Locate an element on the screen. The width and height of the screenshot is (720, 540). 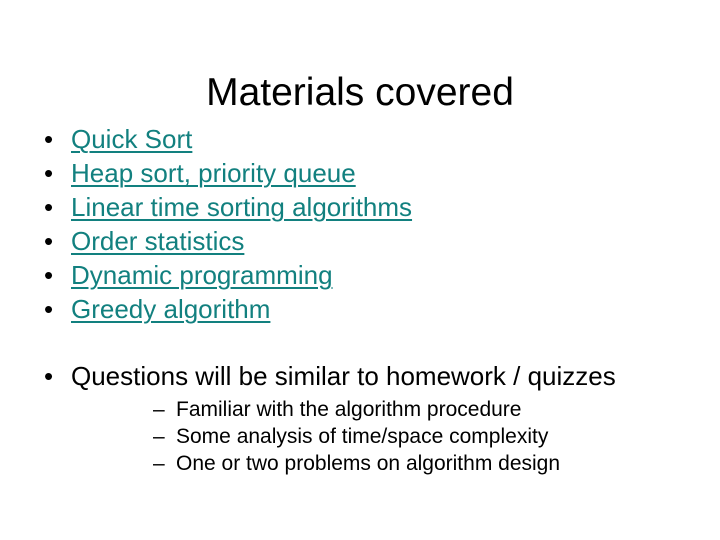
topic-link-dynamic-programming: Dynamic programming is located at coordinates (202, 275).